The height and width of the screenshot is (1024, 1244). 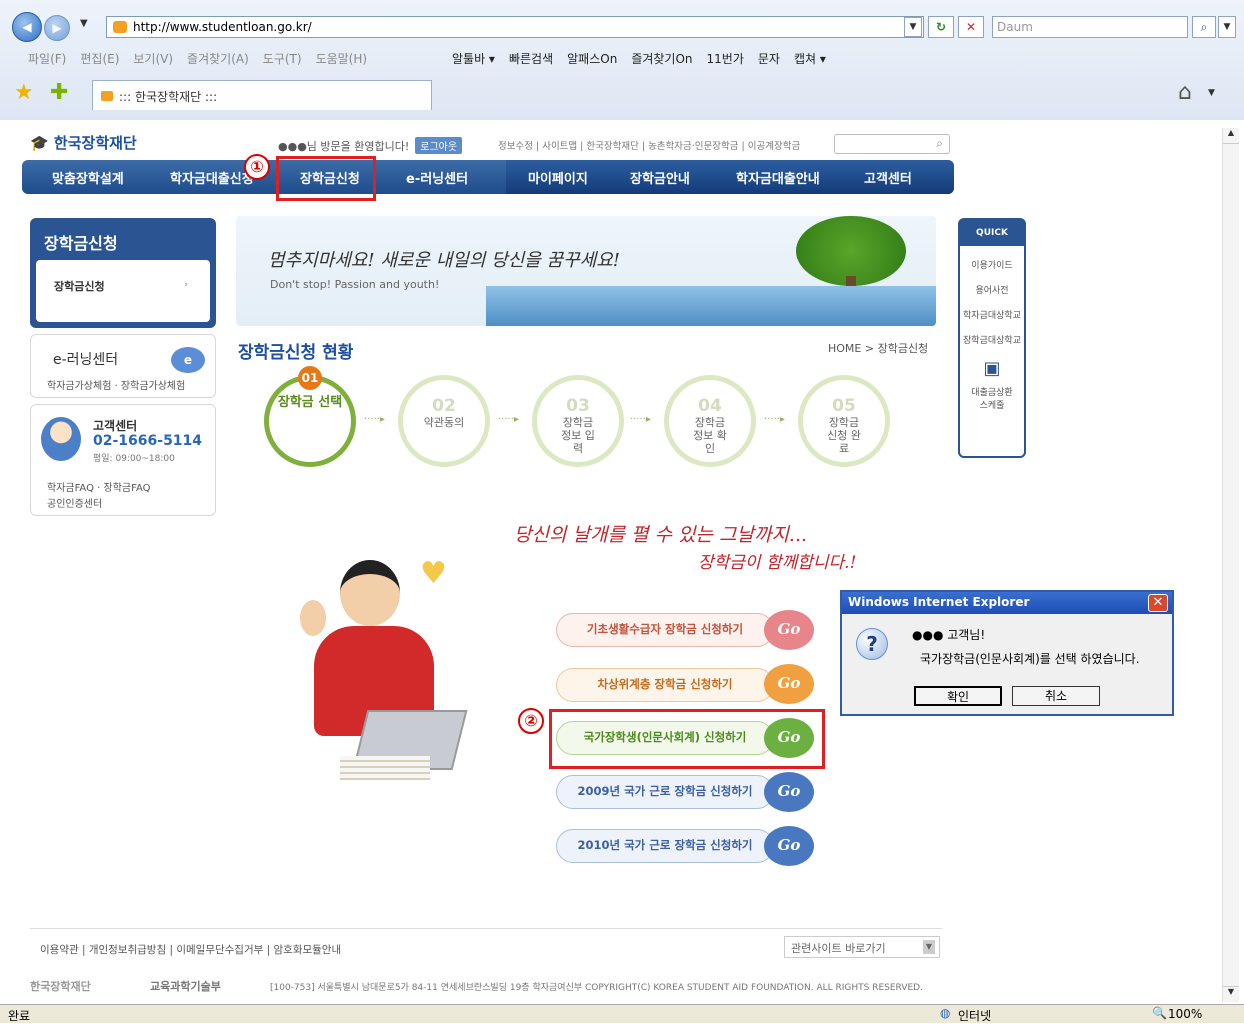 What do you see at coordinates (945, 1013) in the screenshot?
I see `globe-icon: ◍` at bounding box center [945, 1013].